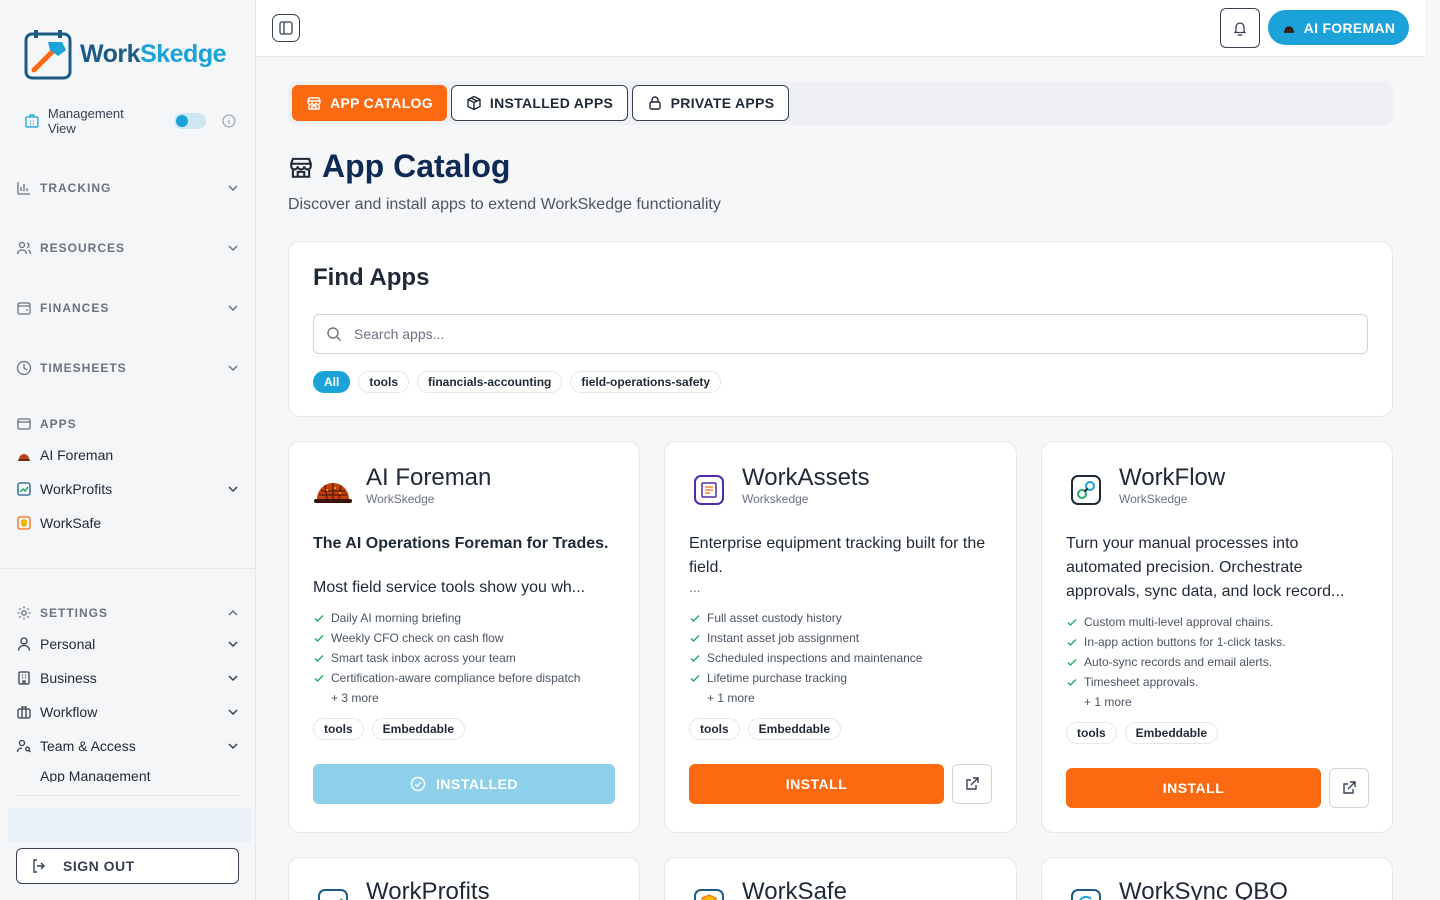 Image resolution: width=1440 pixels, height=900 pixels. Describe the element at coordinates (88, 746) in the screenshot. I see `sidebar-item-label: Team & Access` at that location.